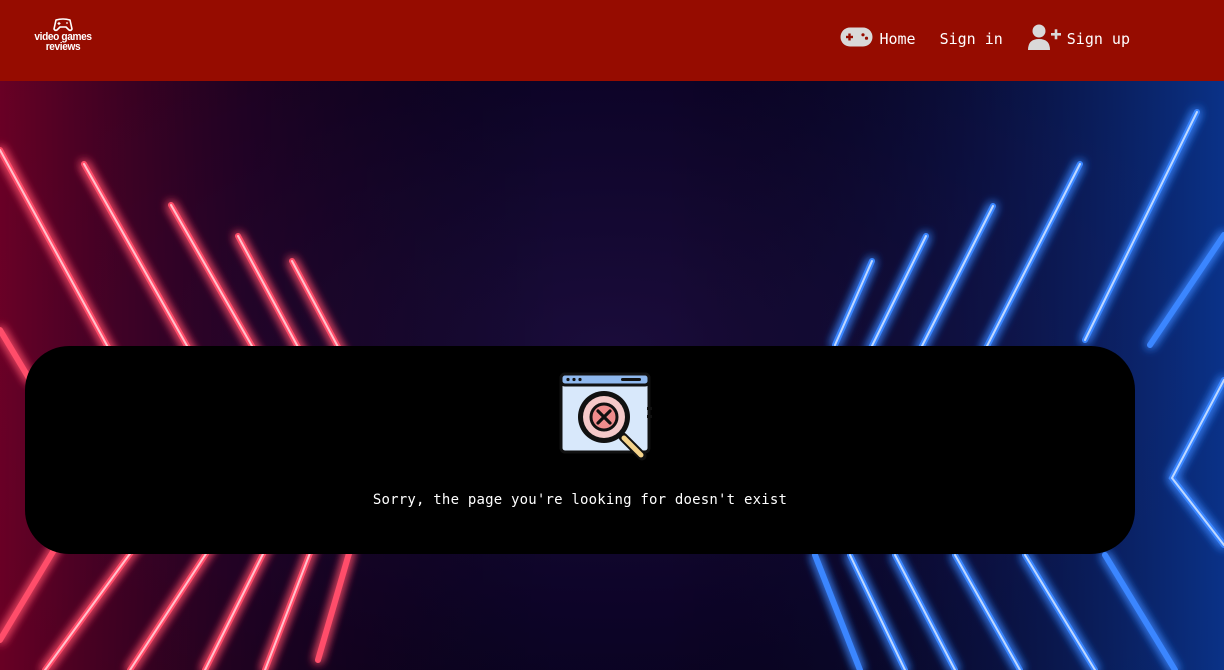 The width and height of the screenshot is (1224, 670). I want to click on nav-signup-link: Sign up, so click(1078, 39).